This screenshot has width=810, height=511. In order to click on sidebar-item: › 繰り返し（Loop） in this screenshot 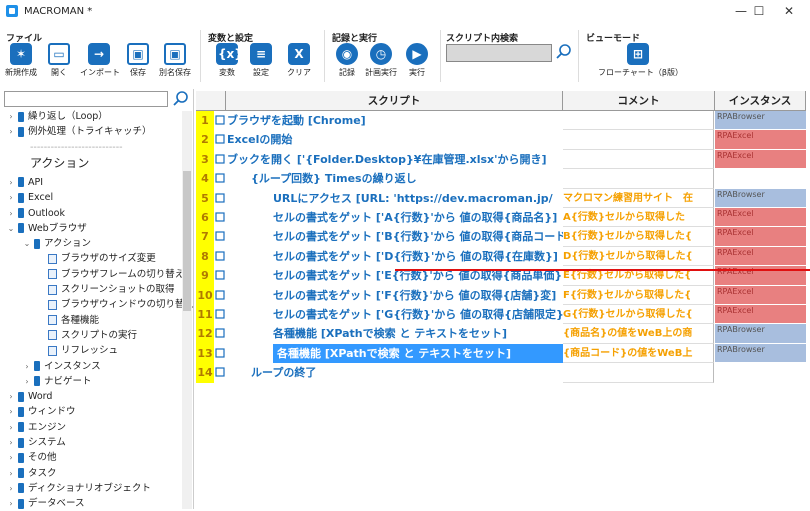, I will do `click(56, 116)`.